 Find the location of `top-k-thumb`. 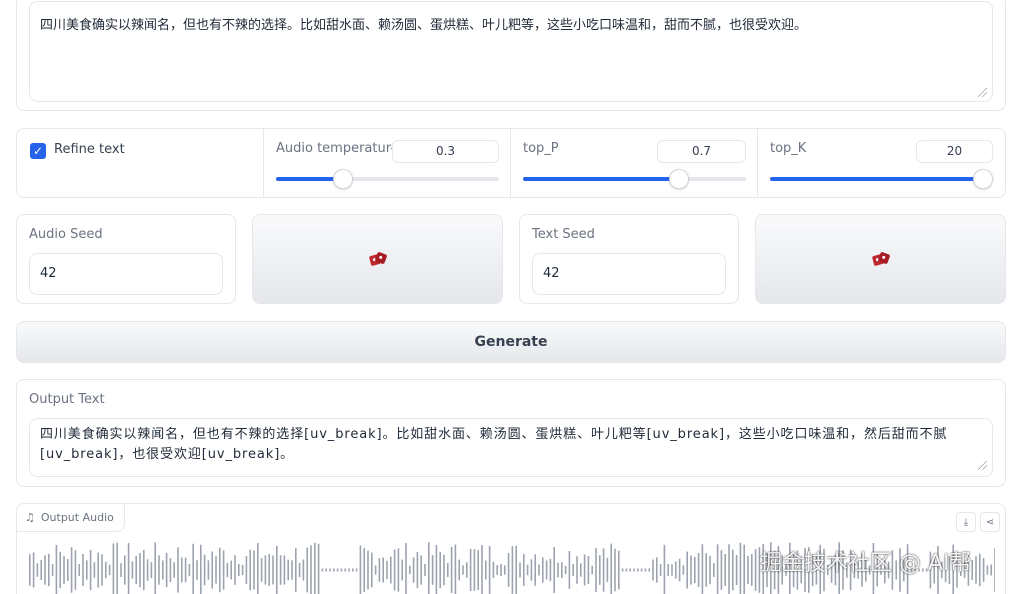

top-k-thumb is located at coordinates (983, 179).